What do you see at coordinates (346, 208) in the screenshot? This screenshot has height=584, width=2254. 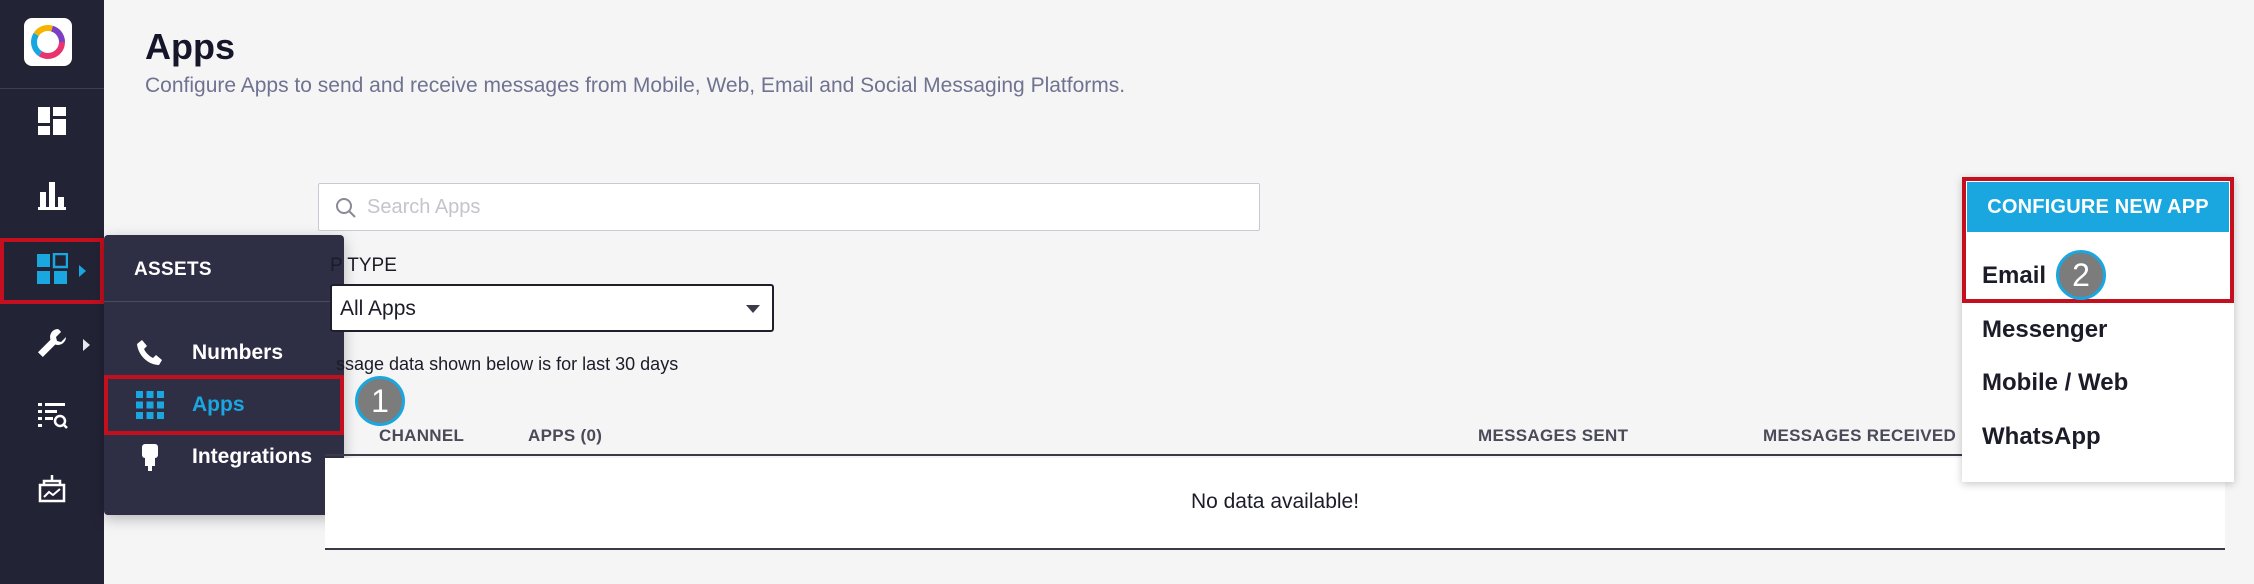 I see `search-icon` at bounding box center [346, 208].